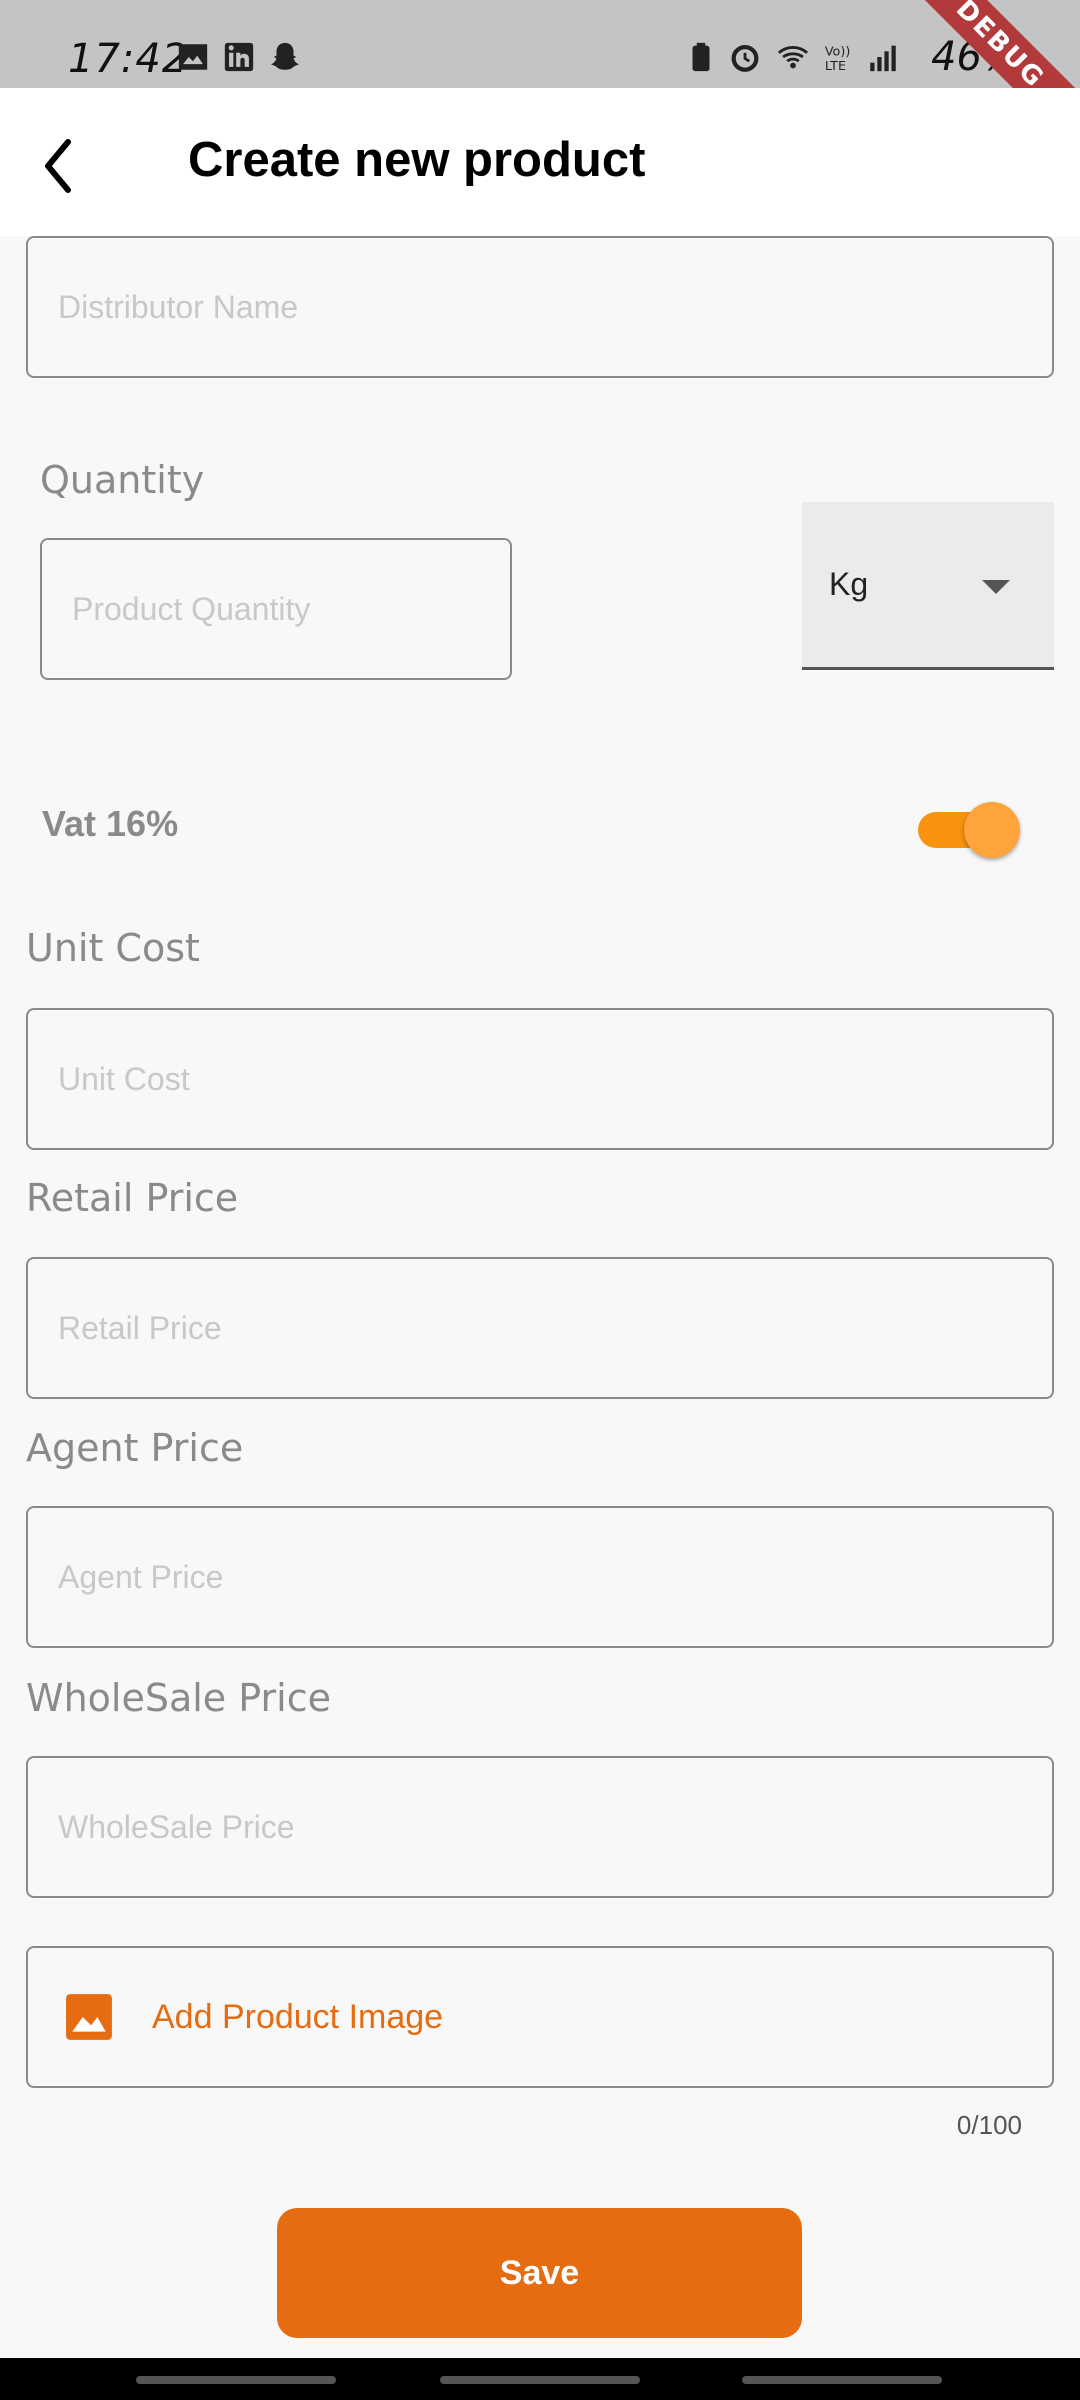 The width and height of the screenshot is (1080, 2400). Describe the element at coordinates (701, 57) in the screenshot. I see `battery-saver-icon` at that location.